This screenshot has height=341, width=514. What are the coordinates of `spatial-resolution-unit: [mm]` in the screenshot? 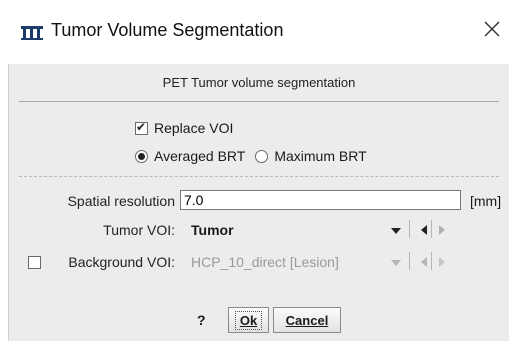 It's located at (486, 201).